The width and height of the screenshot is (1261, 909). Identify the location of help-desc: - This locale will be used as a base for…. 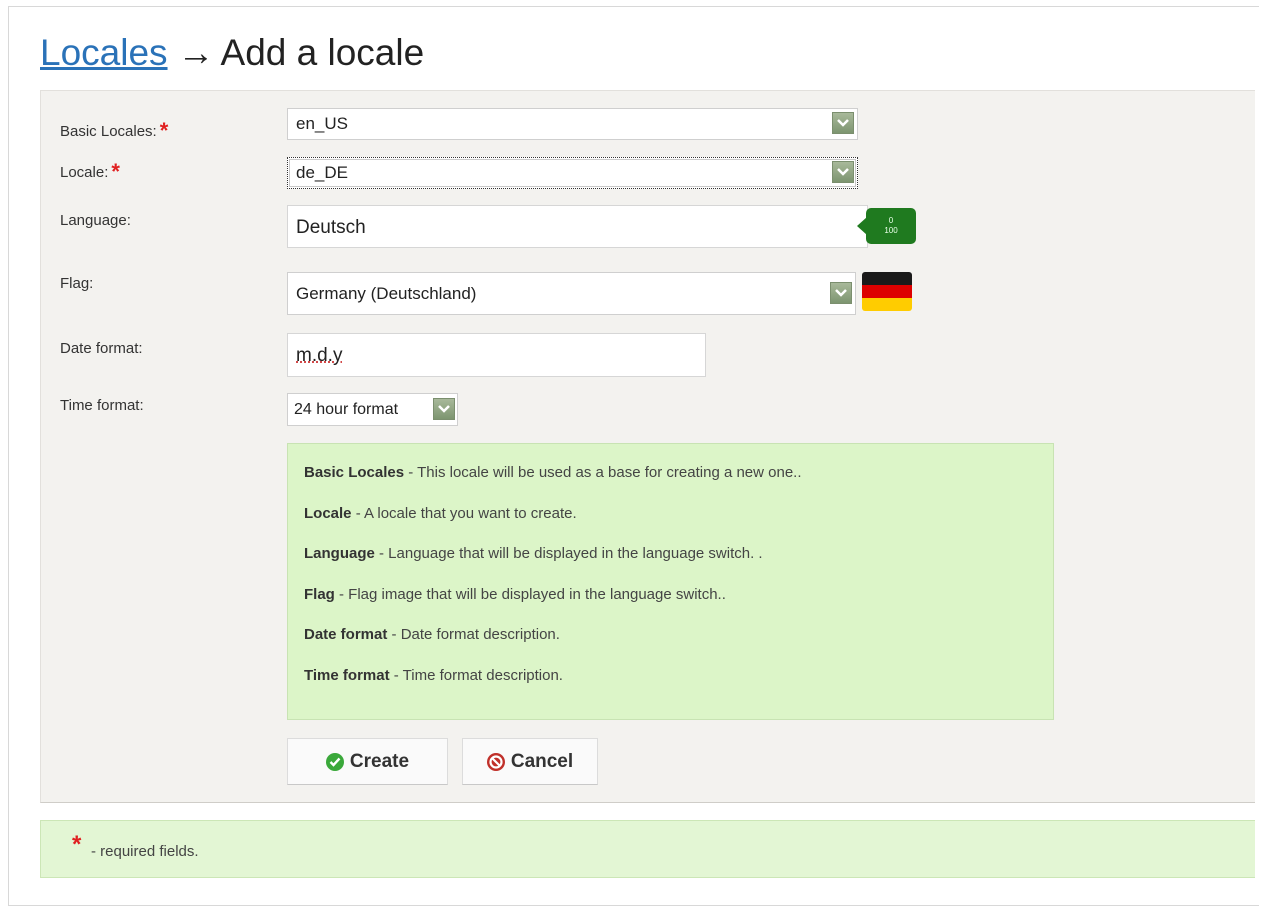
(603, 472).